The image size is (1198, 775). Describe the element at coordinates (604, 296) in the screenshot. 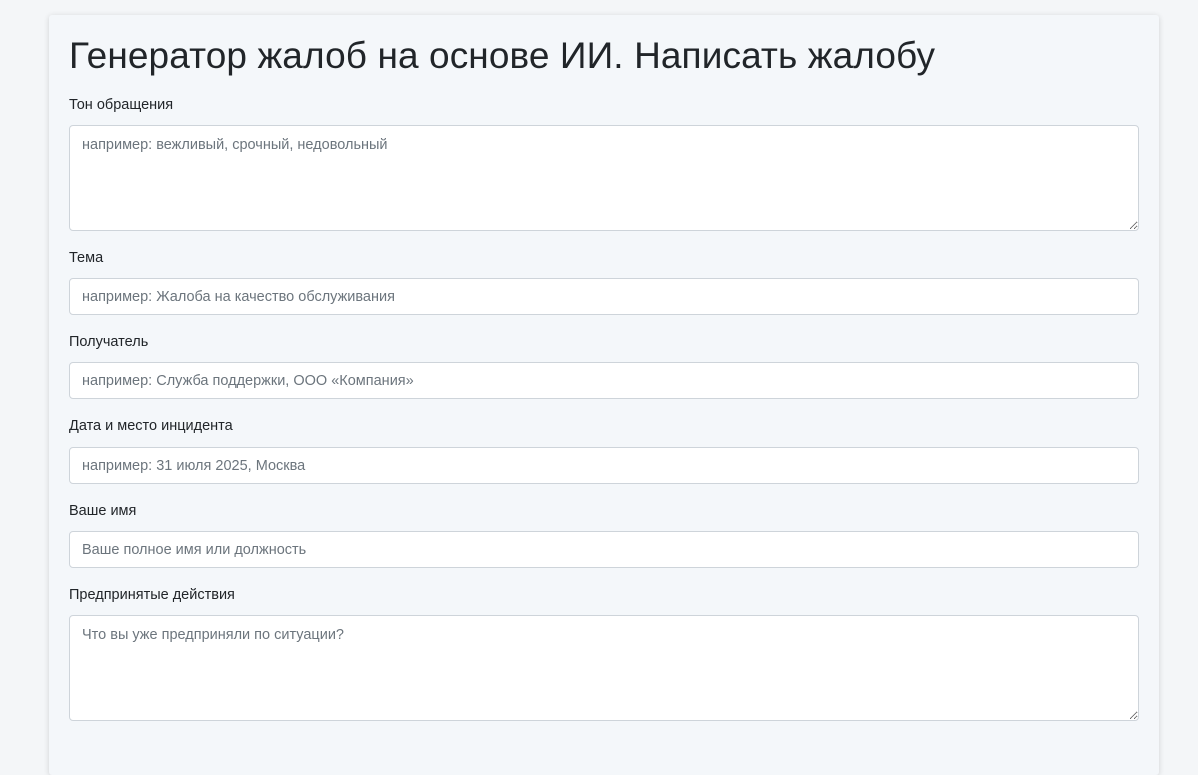

I see `subject-input` at that location.